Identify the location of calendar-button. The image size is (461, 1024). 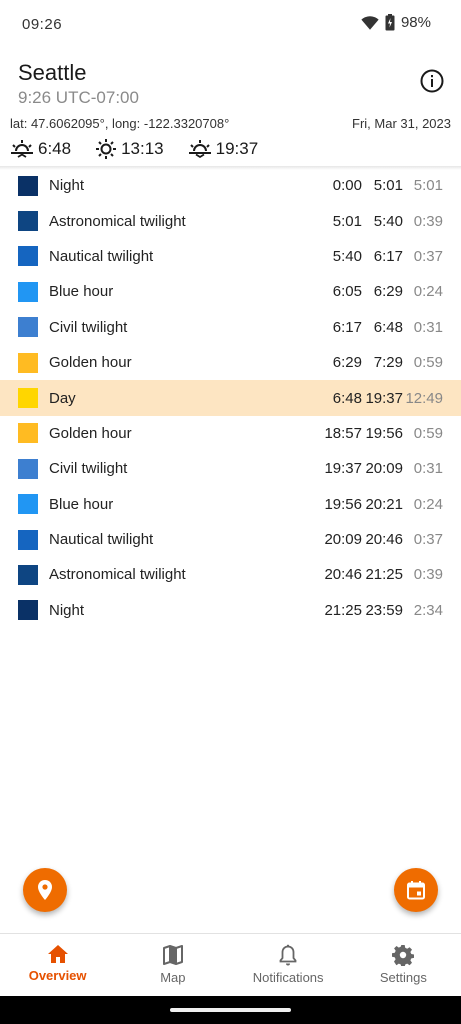
(416, 890).